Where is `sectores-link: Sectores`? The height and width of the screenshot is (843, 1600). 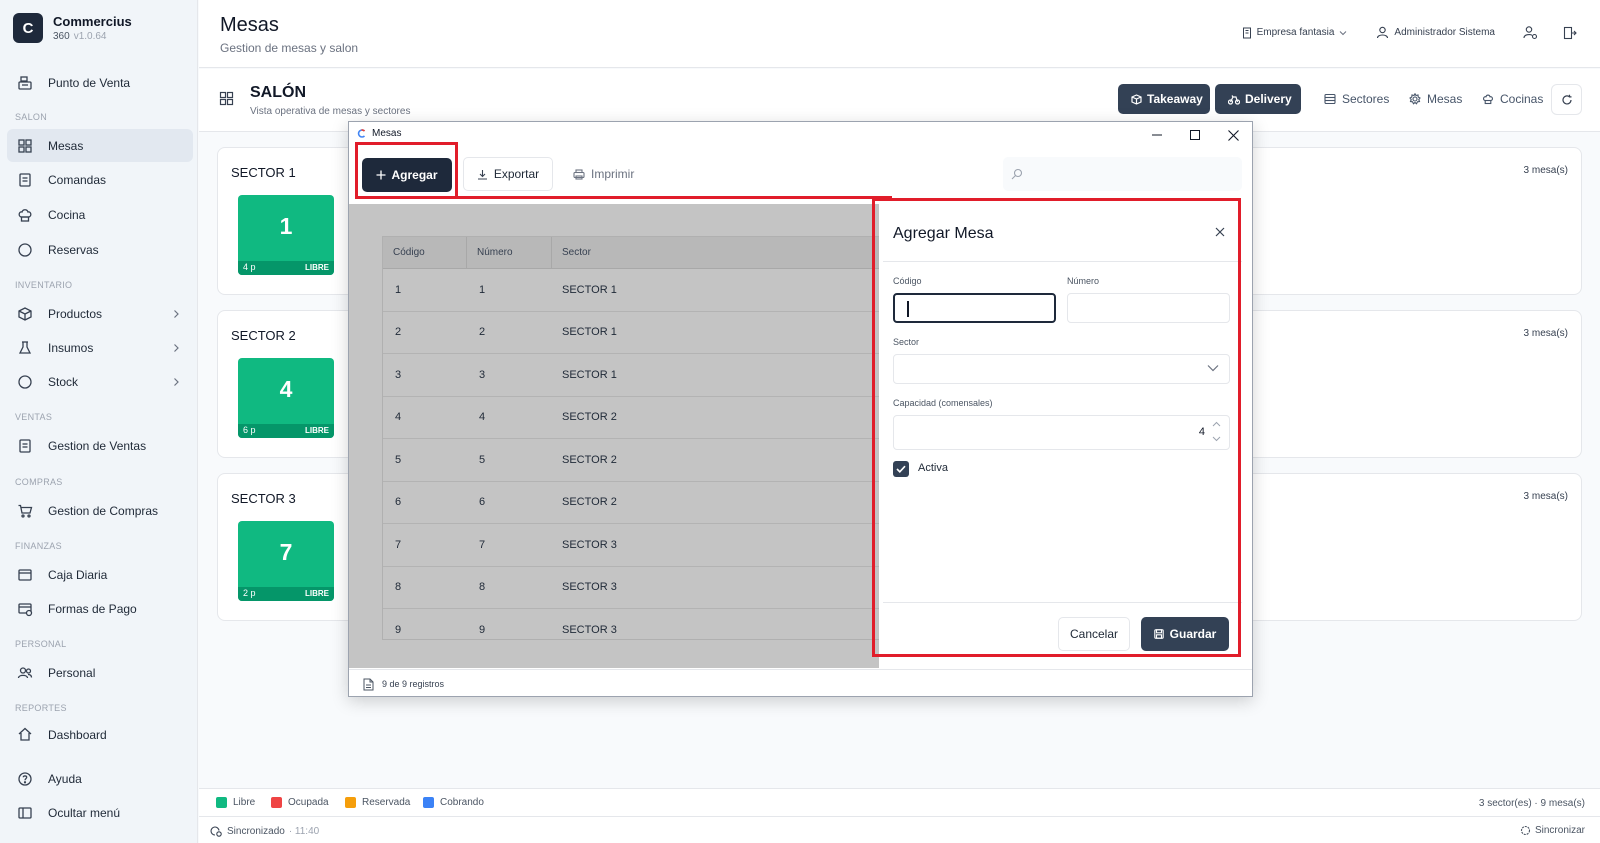
sectores-link: Sectores is located at coordinates (1356, 99).